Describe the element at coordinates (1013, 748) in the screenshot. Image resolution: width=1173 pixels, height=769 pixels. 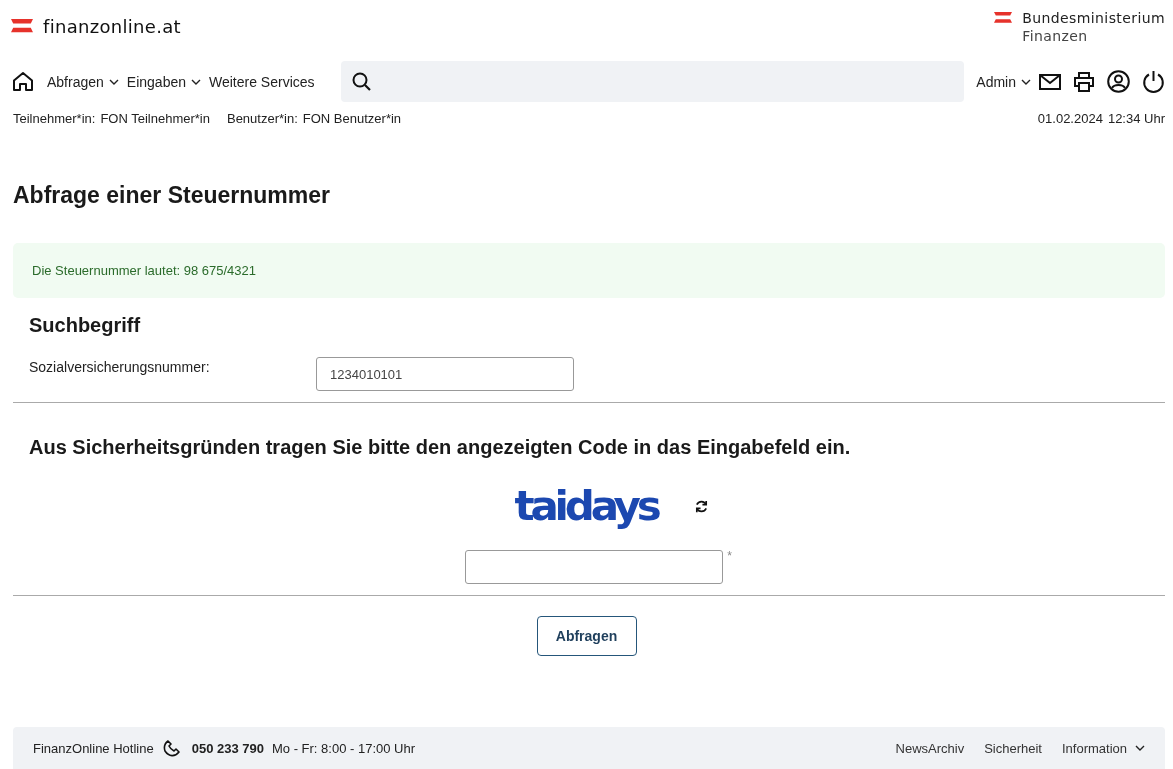
I see `footer-link: Sicherheit` at that location.